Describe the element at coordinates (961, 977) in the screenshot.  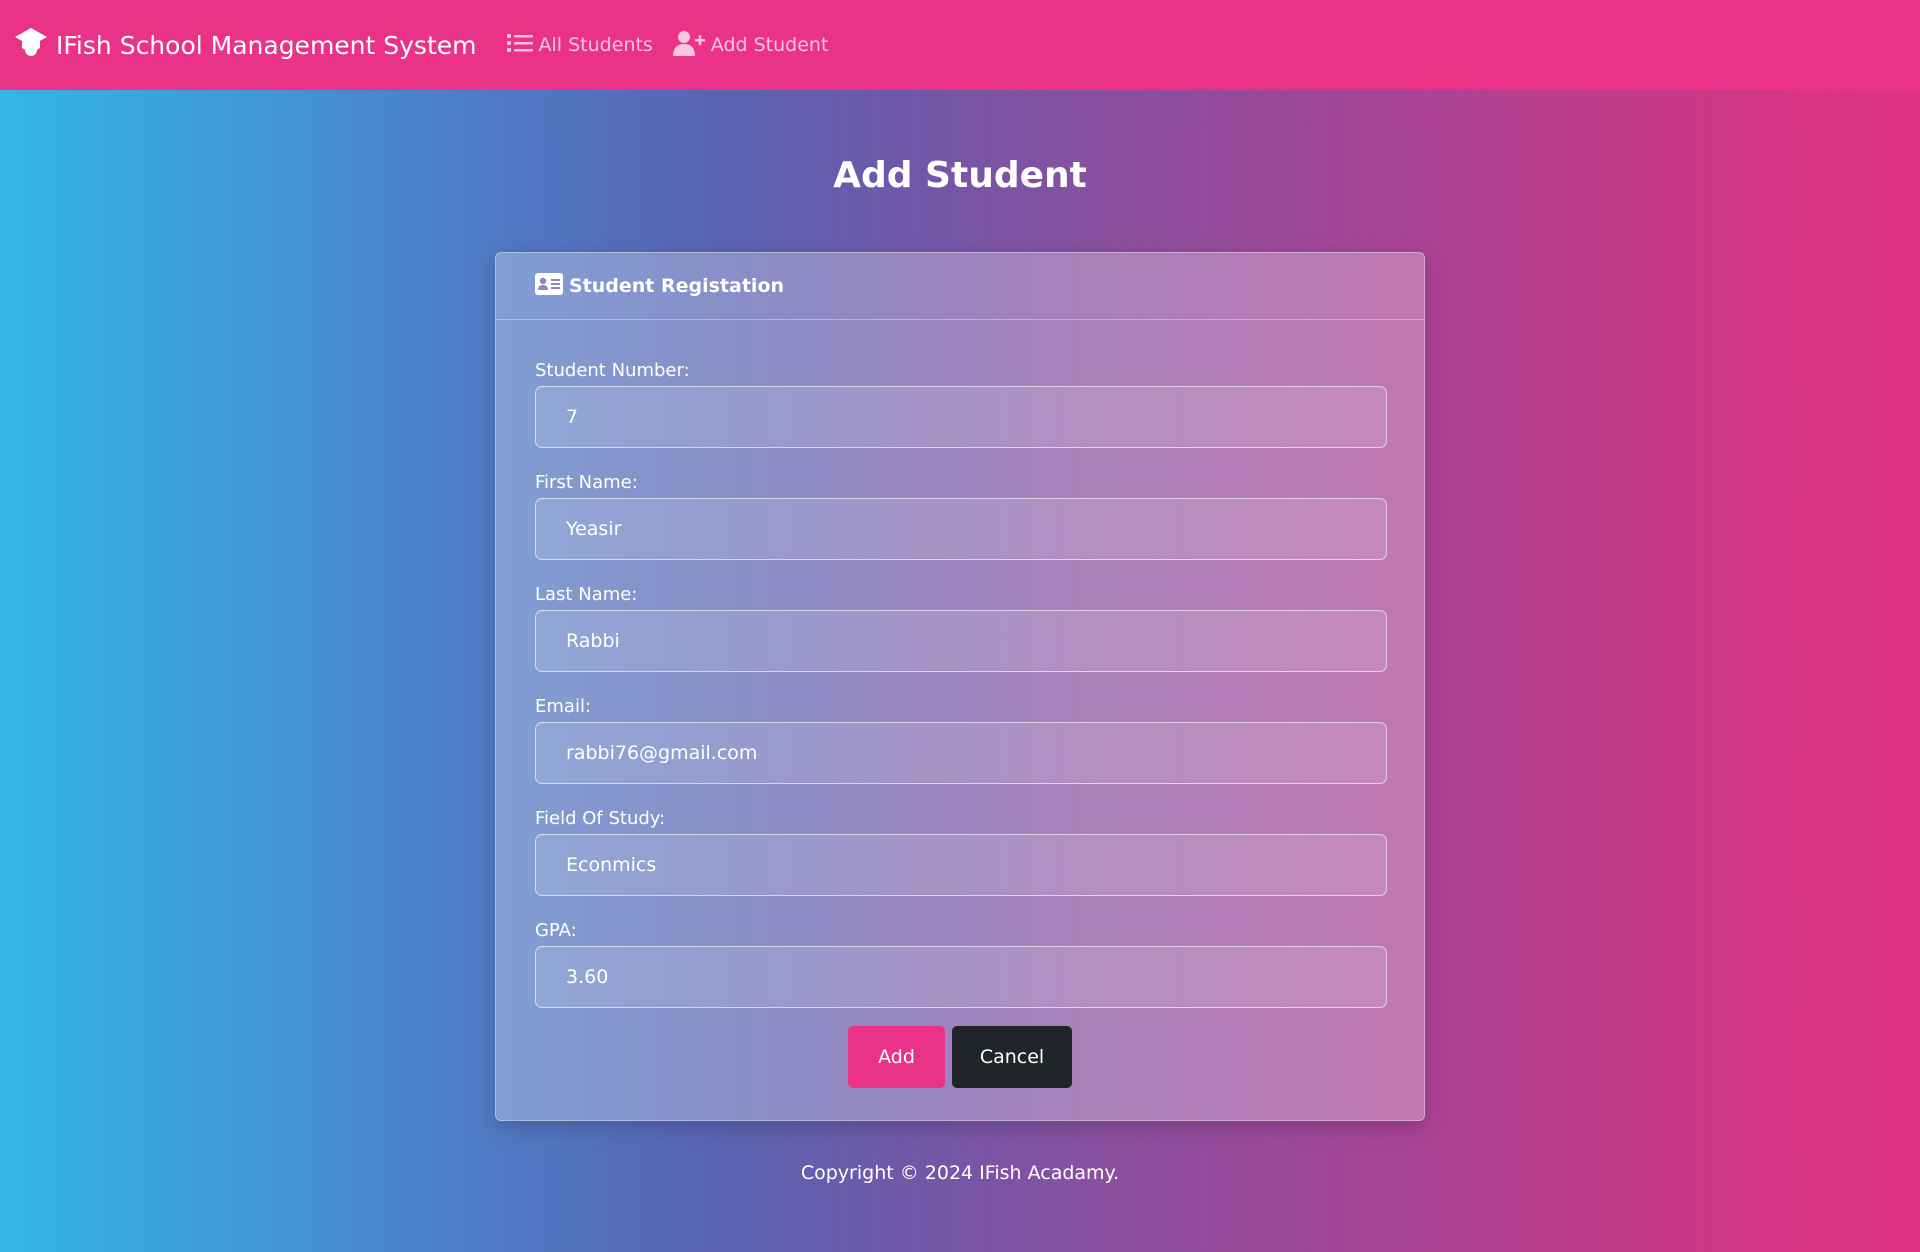
I see `gpa-input` at that location.